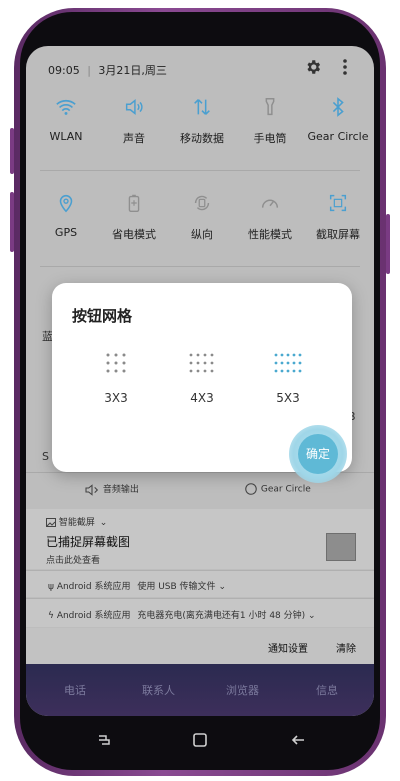  Describe the element at coordinates (92, 489) in the screenshot. I see `speaker-outline-icon` at that location.